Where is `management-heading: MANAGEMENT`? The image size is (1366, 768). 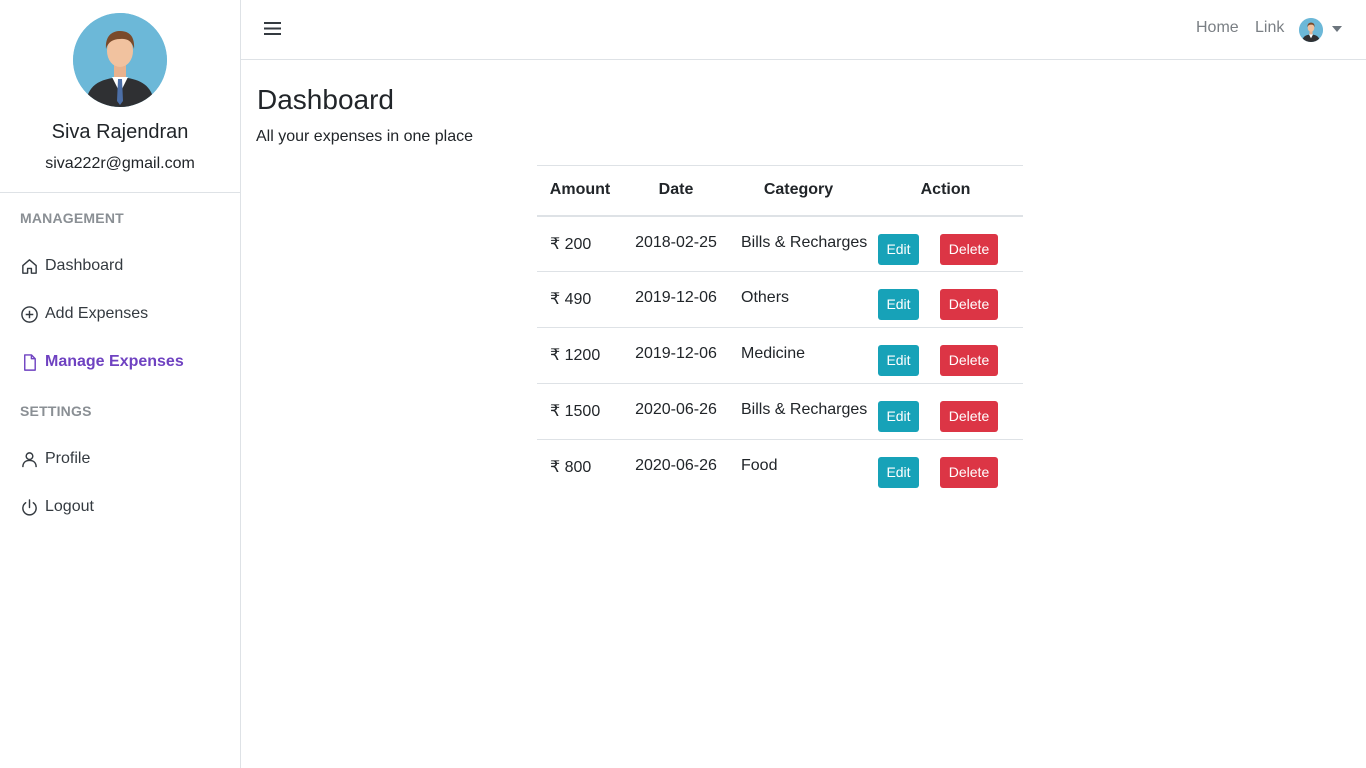
management-heading: MANAGEMENT is located at coordinates (72, 218).